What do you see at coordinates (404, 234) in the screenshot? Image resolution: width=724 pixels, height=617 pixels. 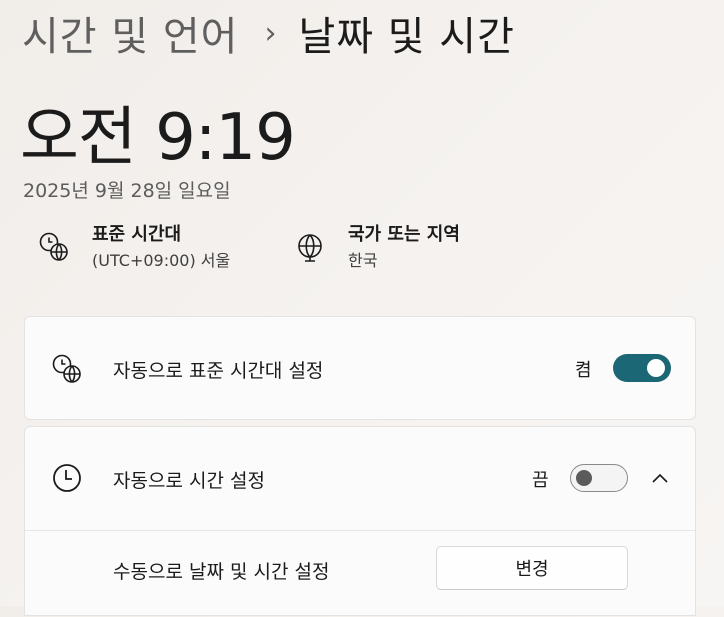 I see `region-title: 국가 또는 지역` at bounding box center [404, 234].